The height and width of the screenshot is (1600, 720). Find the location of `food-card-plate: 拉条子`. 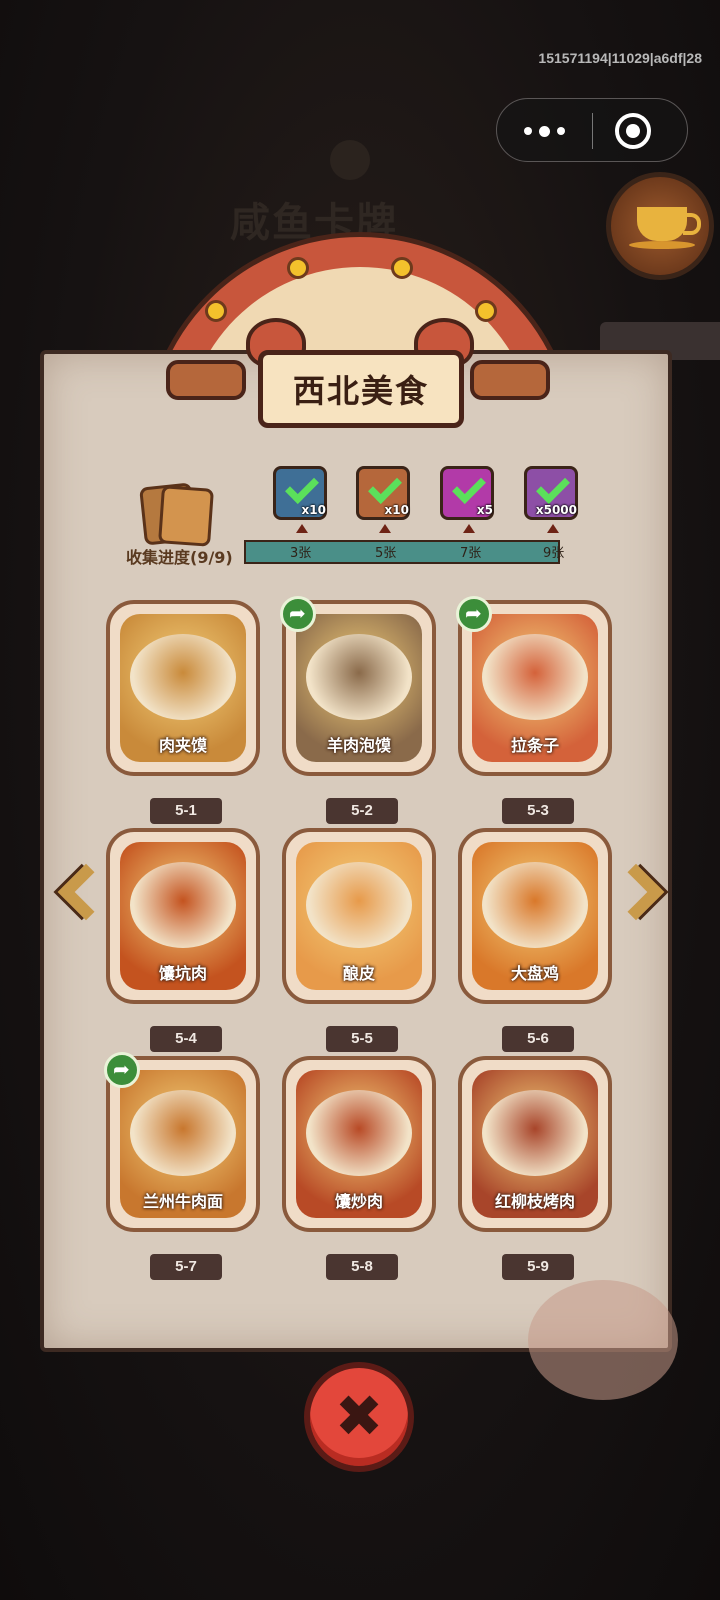

food-card-plate: 拉条子 is located at coordinates (535, 688).